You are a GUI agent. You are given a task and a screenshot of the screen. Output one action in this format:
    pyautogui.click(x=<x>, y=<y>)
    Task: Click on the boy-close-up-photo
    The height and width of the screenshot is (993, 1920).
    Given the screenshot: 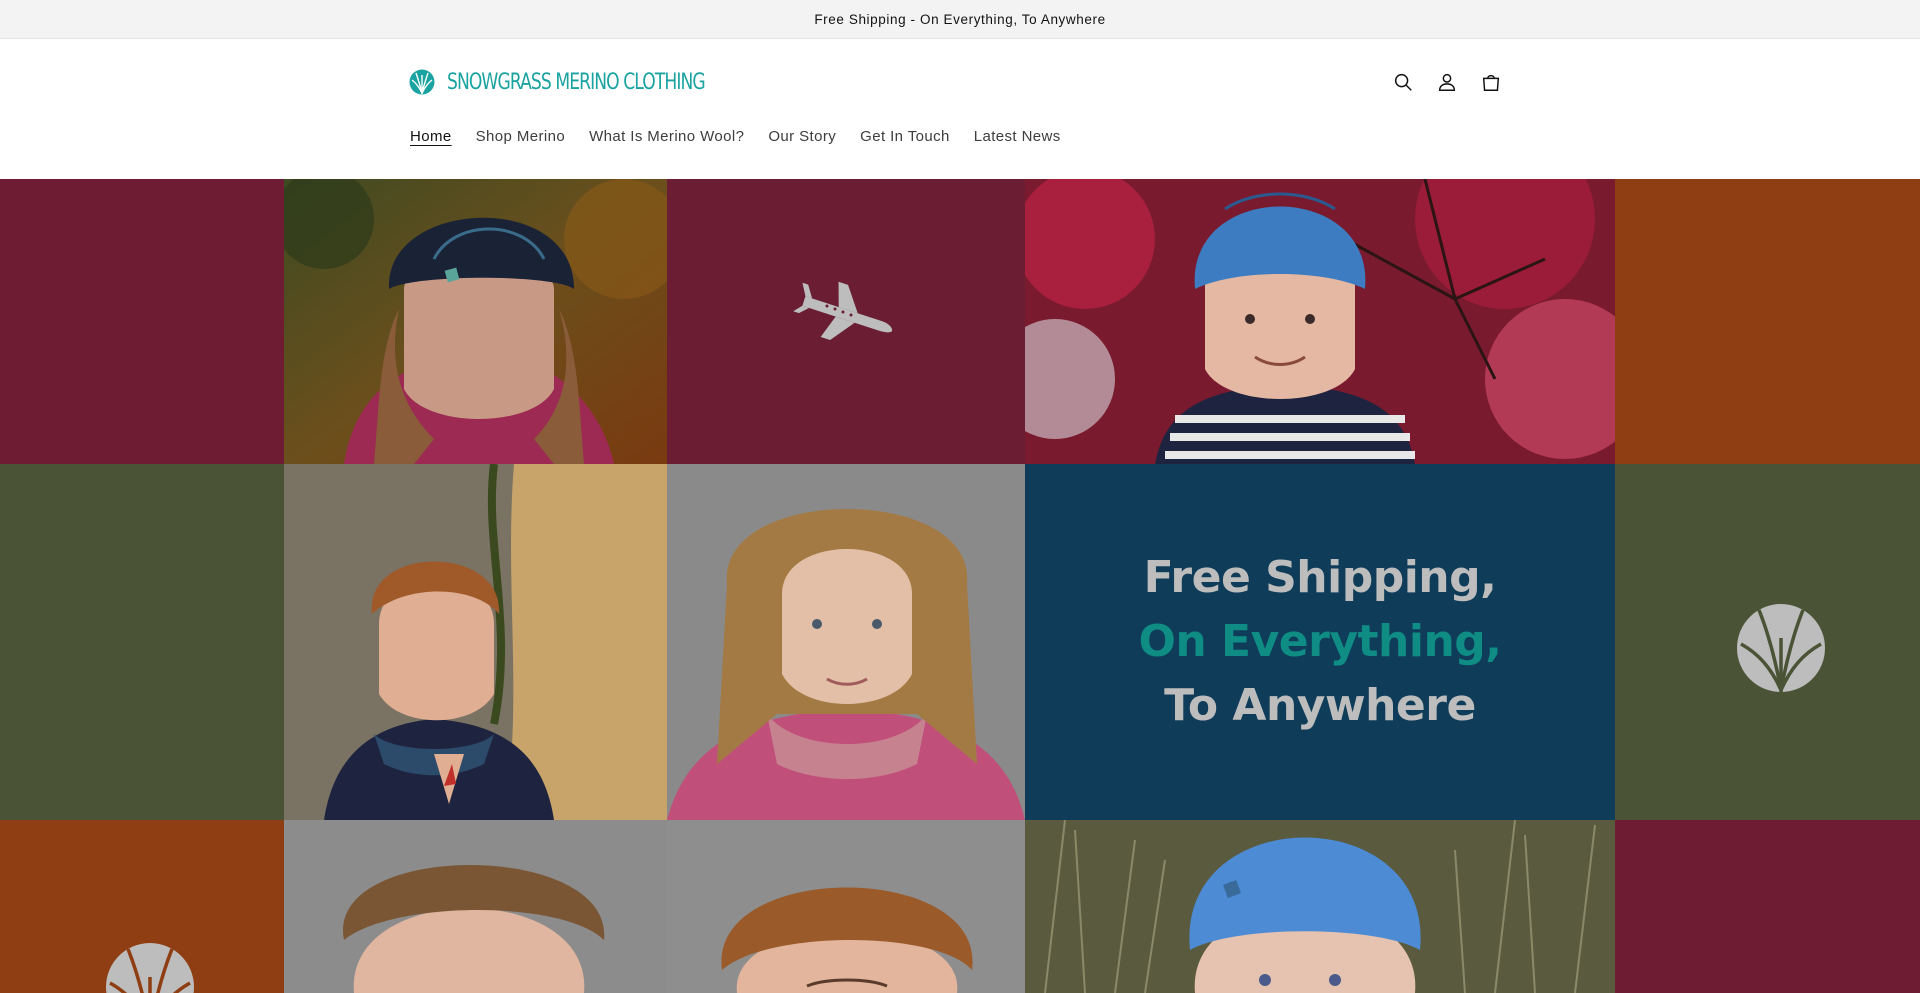 What is the action you would take?
    pyautogui.click(x=475, y=906)
    